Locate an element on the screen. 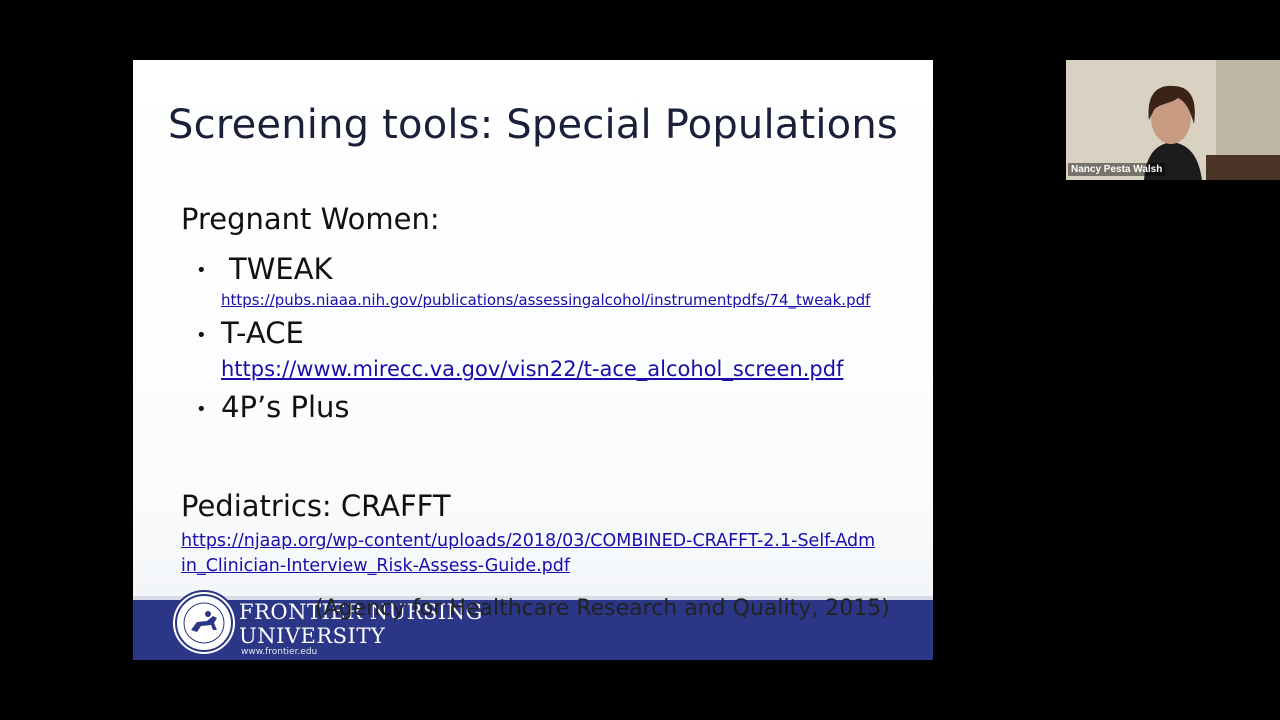  pediatrics-heading: Pediatrics: CRAFFT is located at coordinates (316, 506).